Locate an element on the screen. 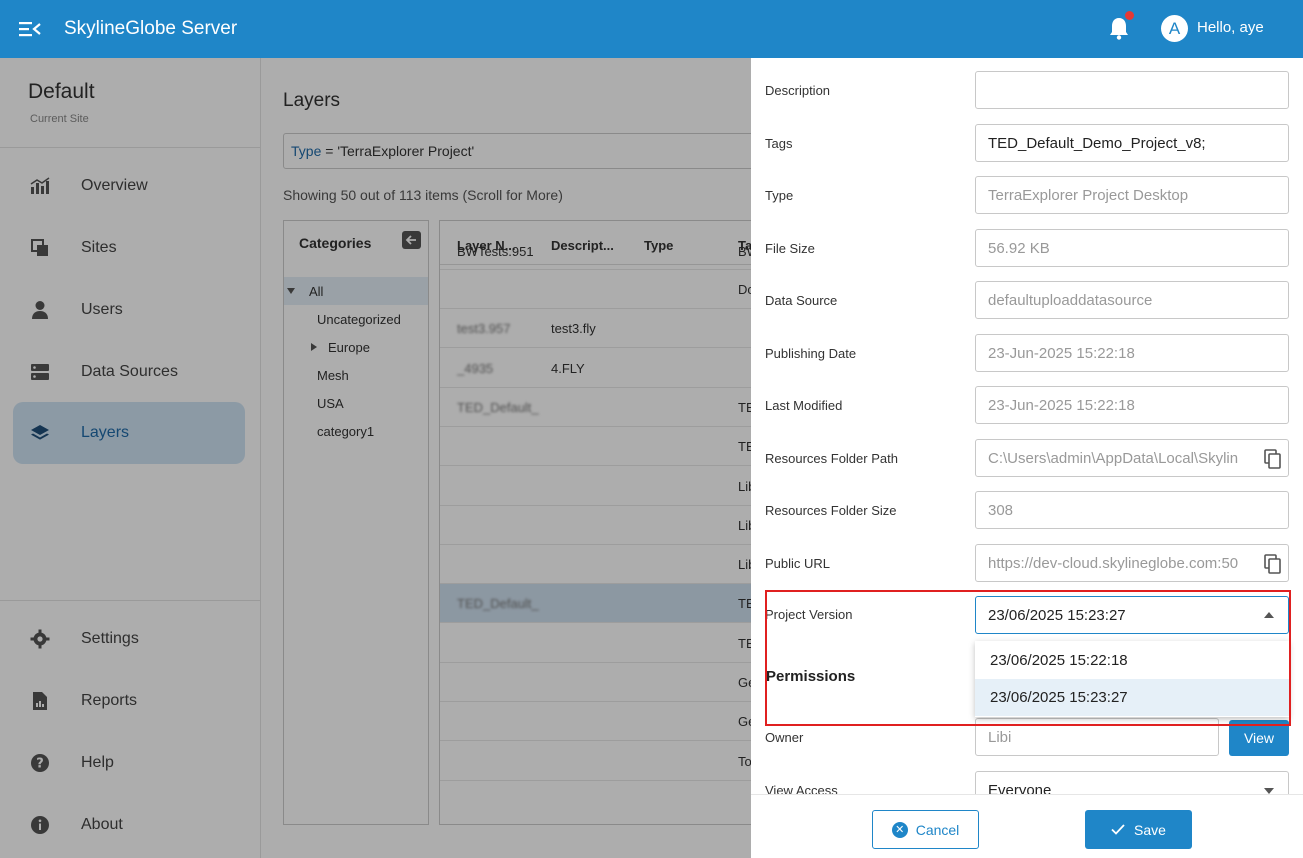 The image size is (1303, 858). app-title: SkylineGlobe Server is located at coordinates (151, 28).